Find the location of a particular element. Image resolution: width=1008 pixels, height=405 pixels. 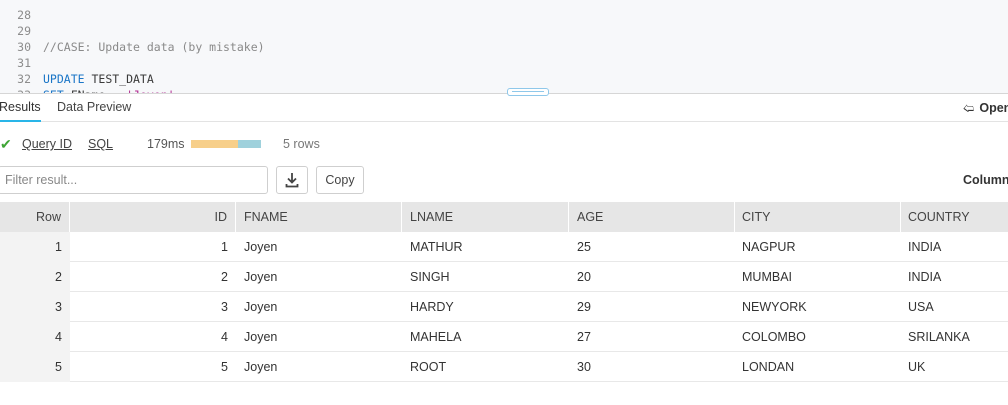

columns-toggle: Columns is located at coordinates (985, 180).